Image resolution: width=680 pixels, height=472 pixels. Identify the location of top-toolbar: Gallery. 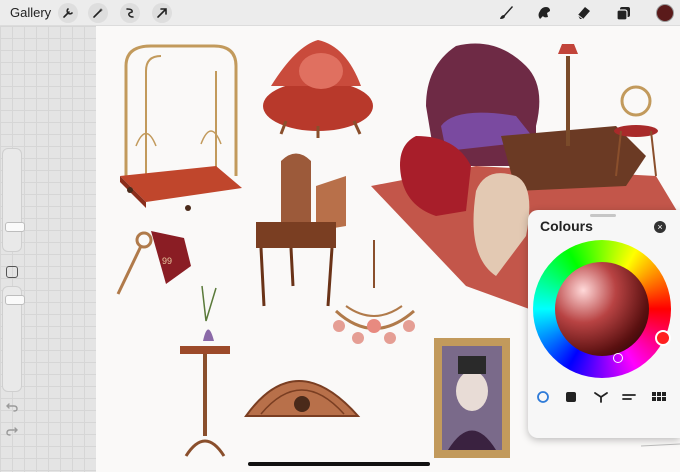
(340, 13).